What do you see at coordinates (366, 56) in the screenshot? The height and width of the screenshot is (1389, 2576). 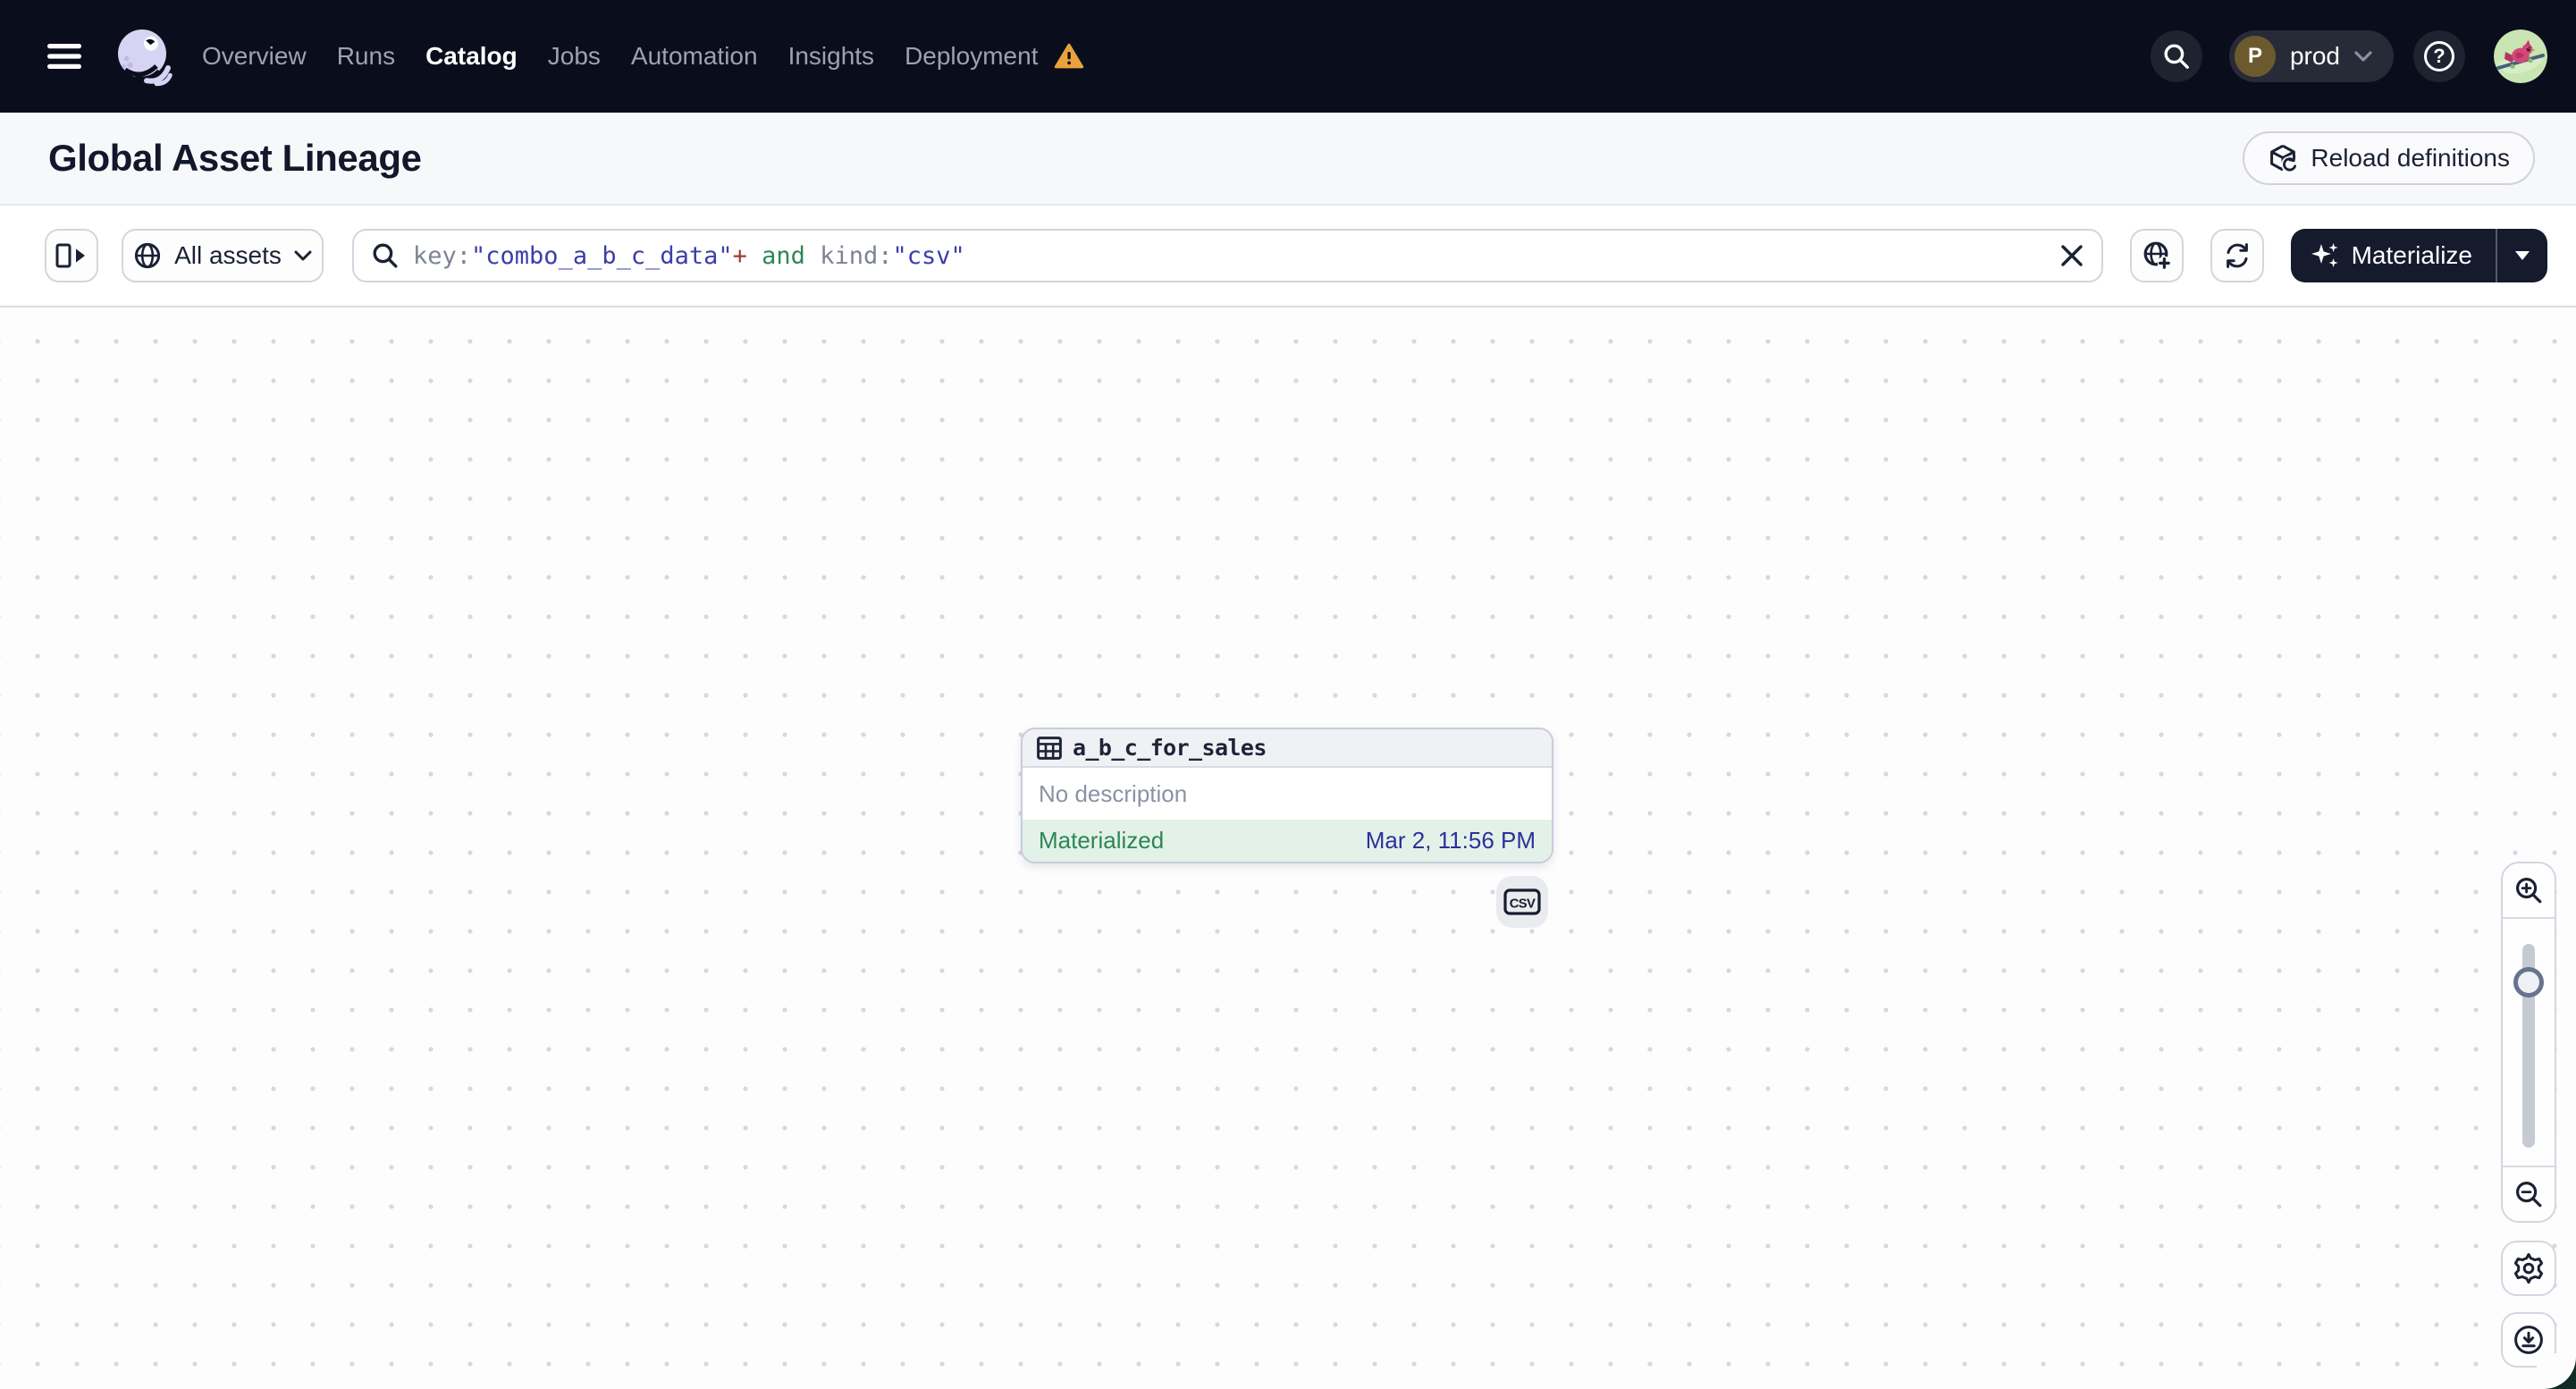 I see `nav-item-runs: Runs` at bounding box center [366, 56].